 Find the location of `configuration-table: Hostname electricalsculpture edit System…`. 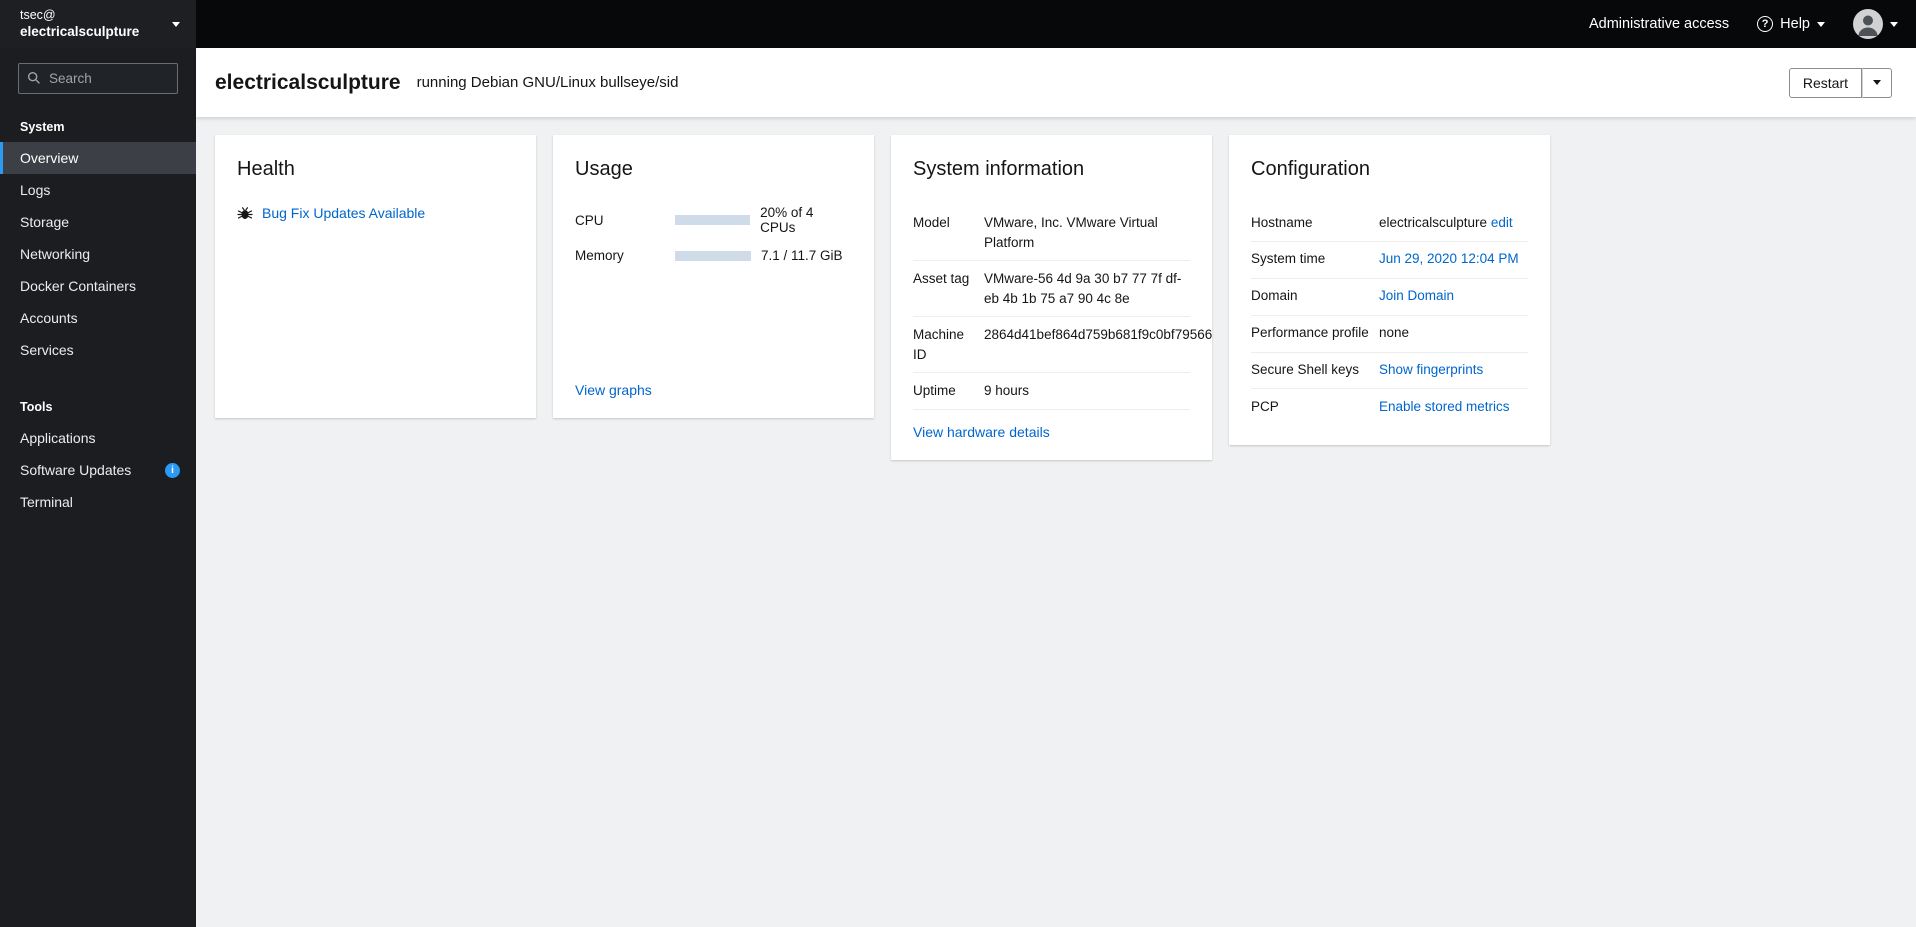

configuration-table: Hostname electricalsculpture edit System… is located at coordinates (1389, 315).